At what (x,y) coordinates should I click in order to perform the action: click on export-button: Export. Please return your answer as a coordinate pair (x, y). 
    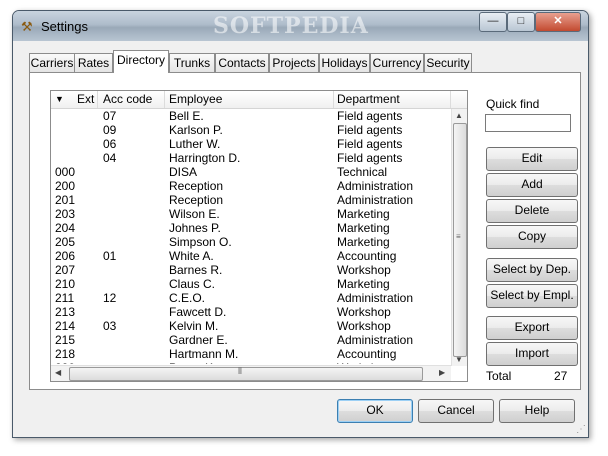
    Looking at the image, I should click on (532, 328).